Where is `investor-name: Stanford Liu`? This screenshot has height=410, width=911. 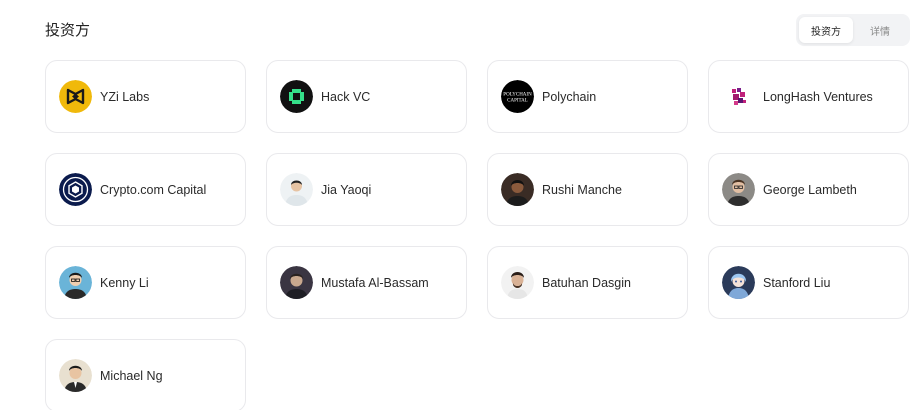 investor-name: Stanford Liu is located at coordinates (797, 282).